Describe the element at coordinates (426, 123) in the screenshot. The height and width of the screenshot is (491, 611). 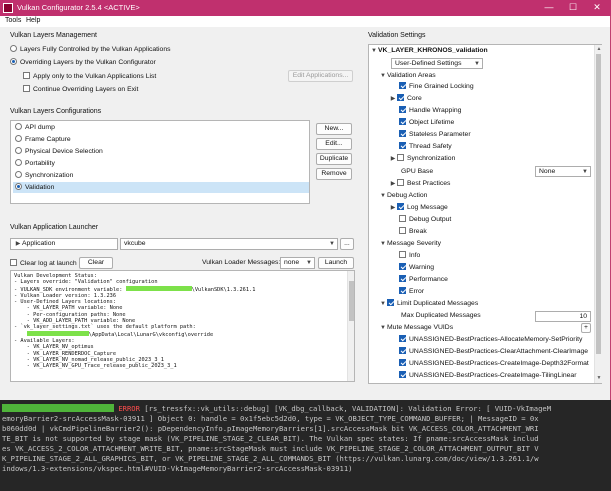
I see `setting-object-lifetime: Object Lifetime` at that location.